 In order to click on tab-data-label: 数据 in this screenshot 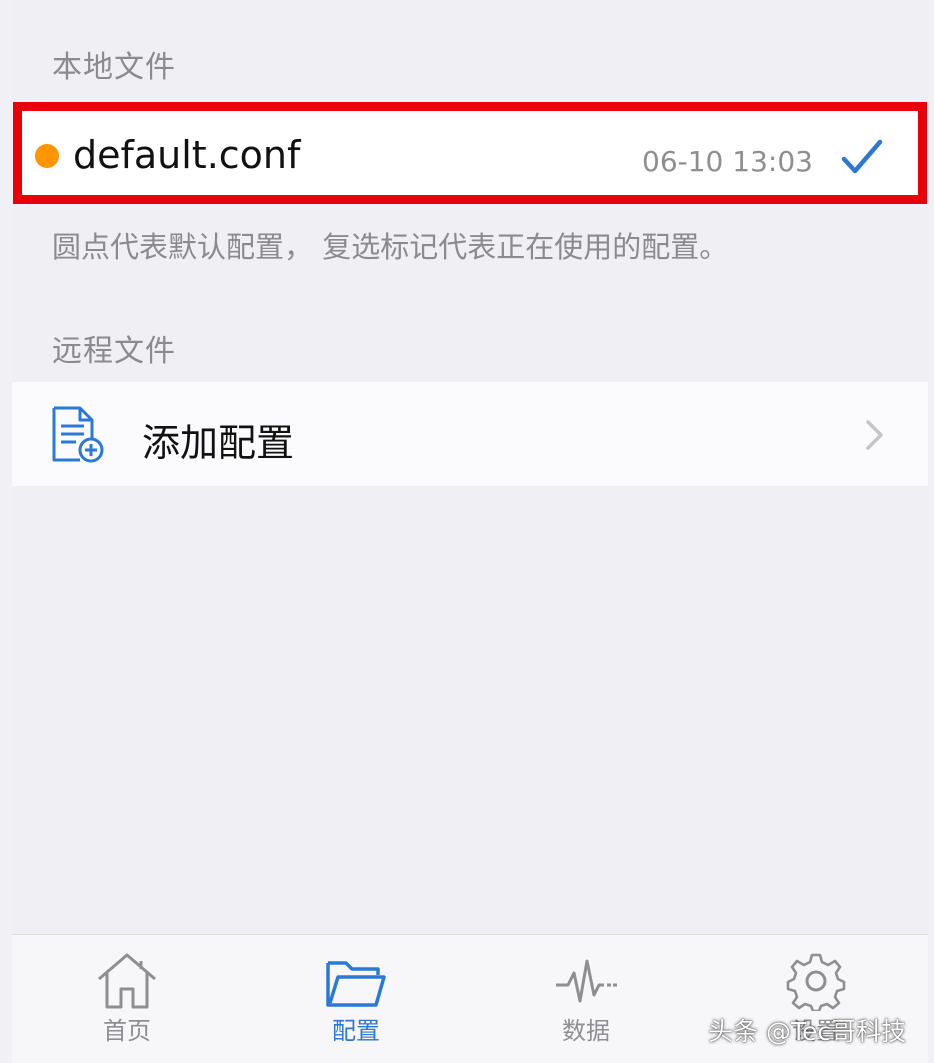, I will do `click(586, 1031)`.